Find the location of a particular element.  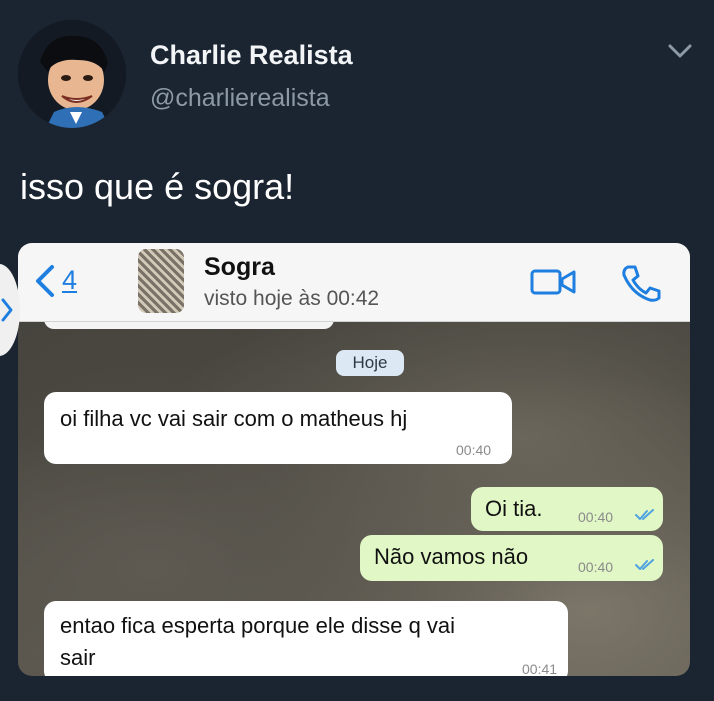

message-text: sair is located at coordinates (78, 657).